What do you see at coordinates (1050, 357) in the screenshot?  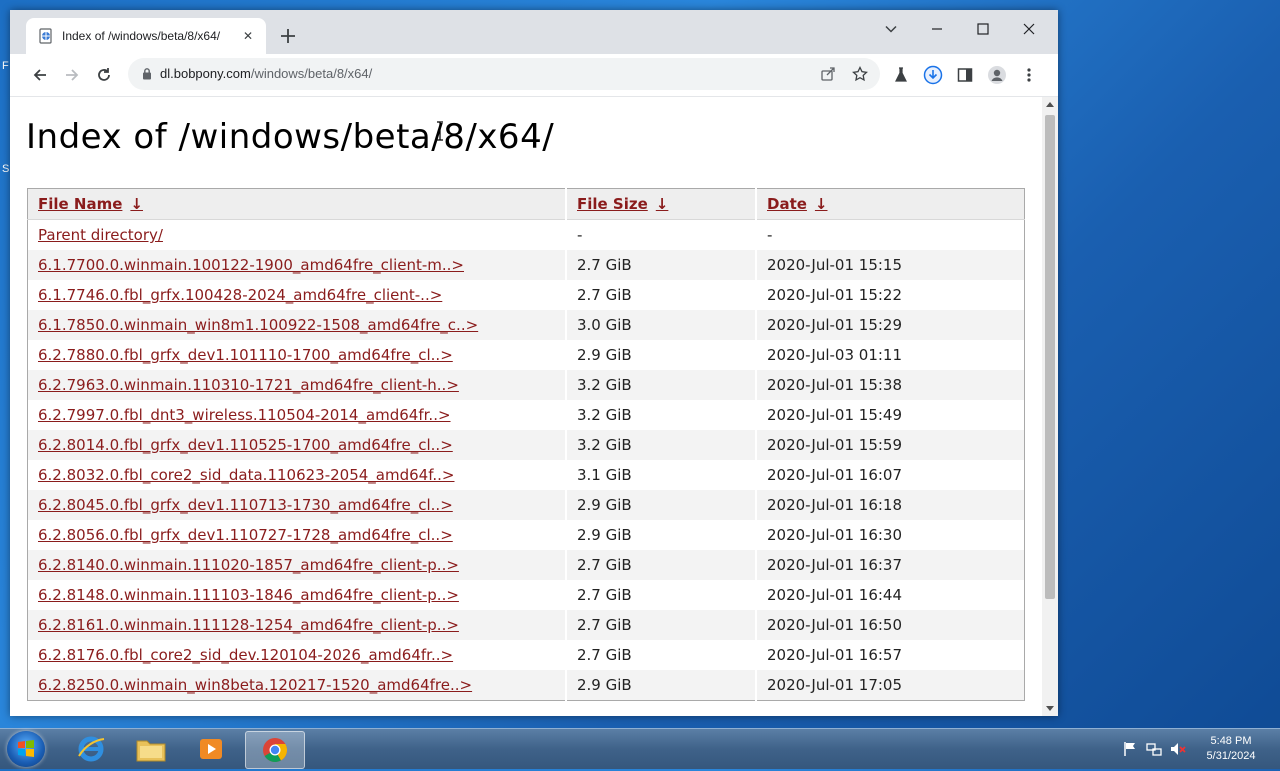 I see `scrollbar-thumb` at bounding box center [1050, 357].